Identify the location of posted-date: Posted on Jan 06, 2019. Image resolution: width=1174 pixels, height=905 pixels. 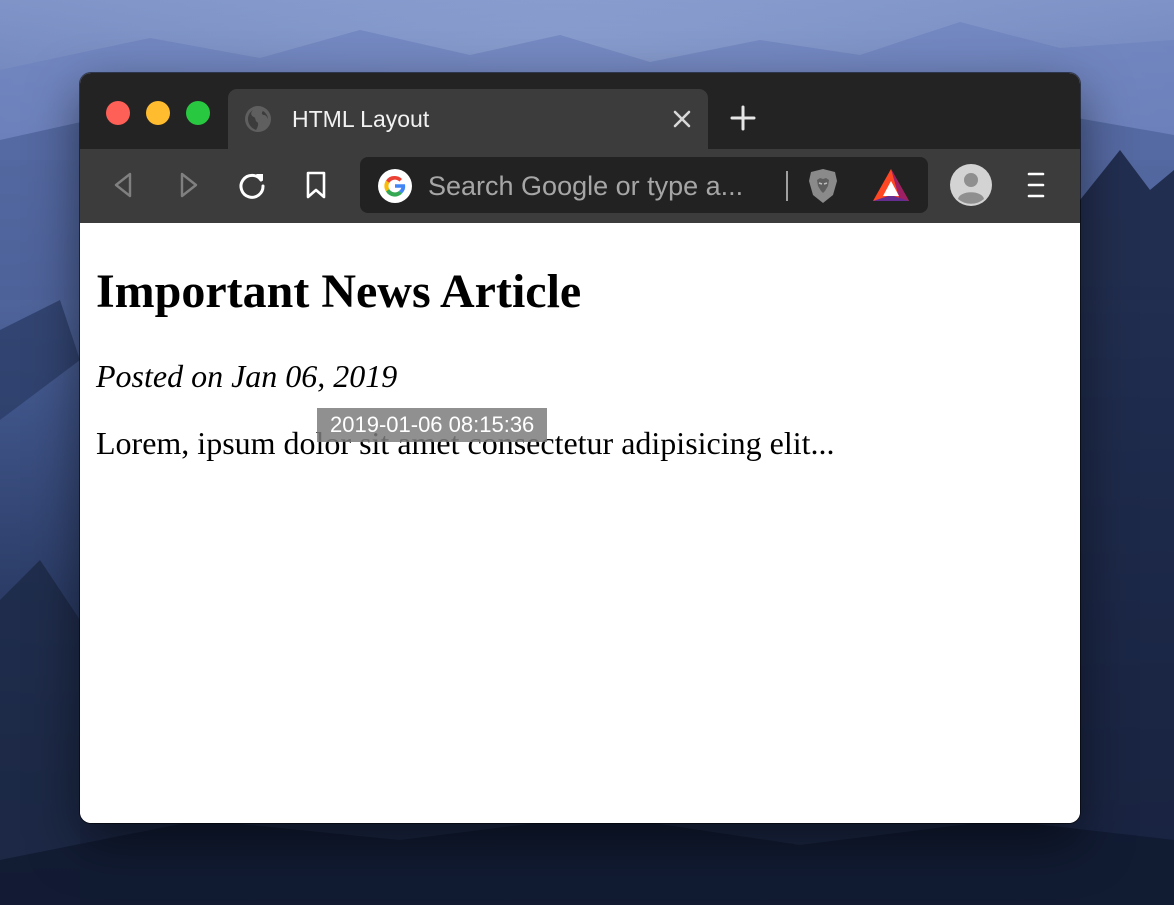
(247, 376).